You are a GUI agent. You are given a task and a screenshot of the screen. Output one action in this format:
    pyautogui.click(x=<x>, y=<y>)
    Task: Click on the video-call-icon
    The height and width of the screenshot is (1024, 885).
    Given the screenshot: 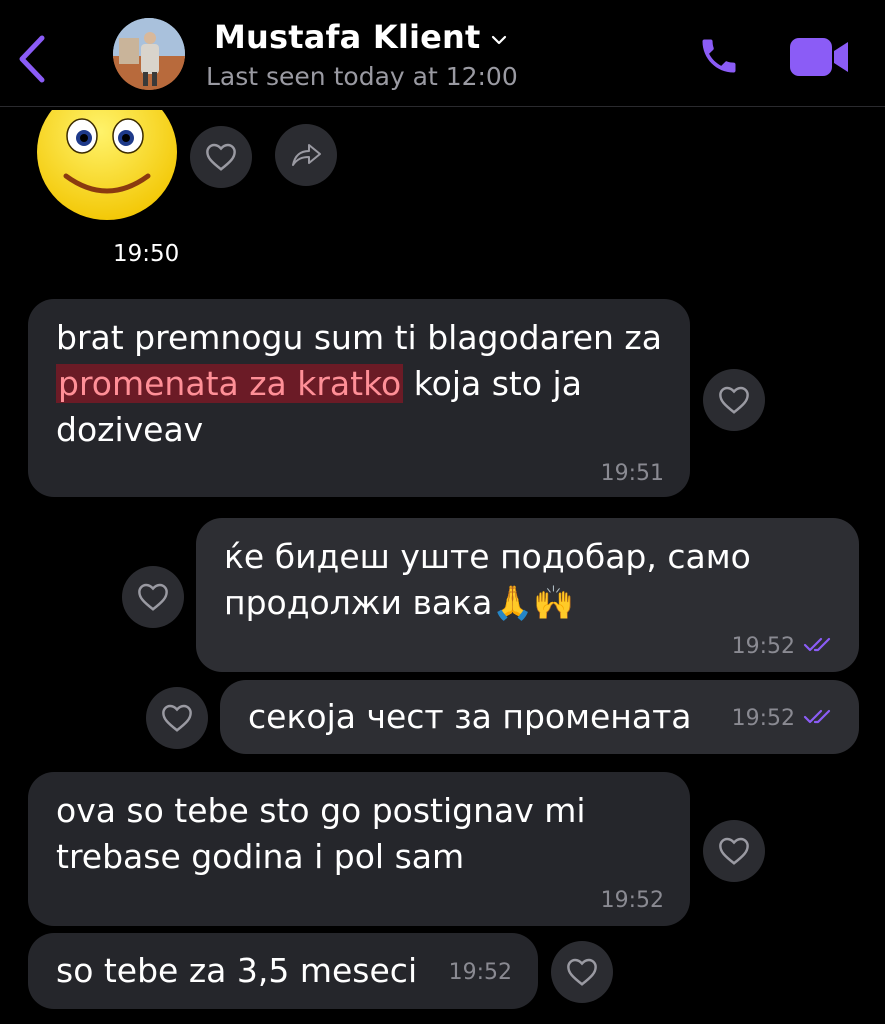 What is the action you would take?
    pyautogui.click(x=820, y=57)
    